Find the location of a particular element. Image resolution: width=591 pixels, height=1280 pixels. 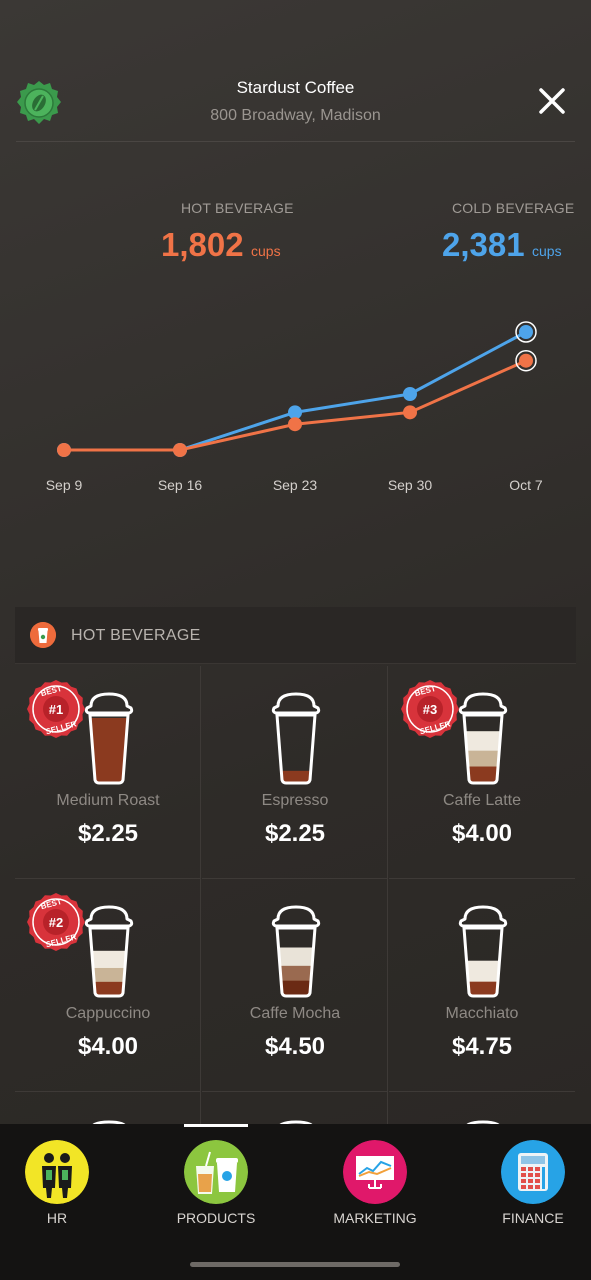

product-name: Caffe Mocha is located at coordinates (295, 1013).